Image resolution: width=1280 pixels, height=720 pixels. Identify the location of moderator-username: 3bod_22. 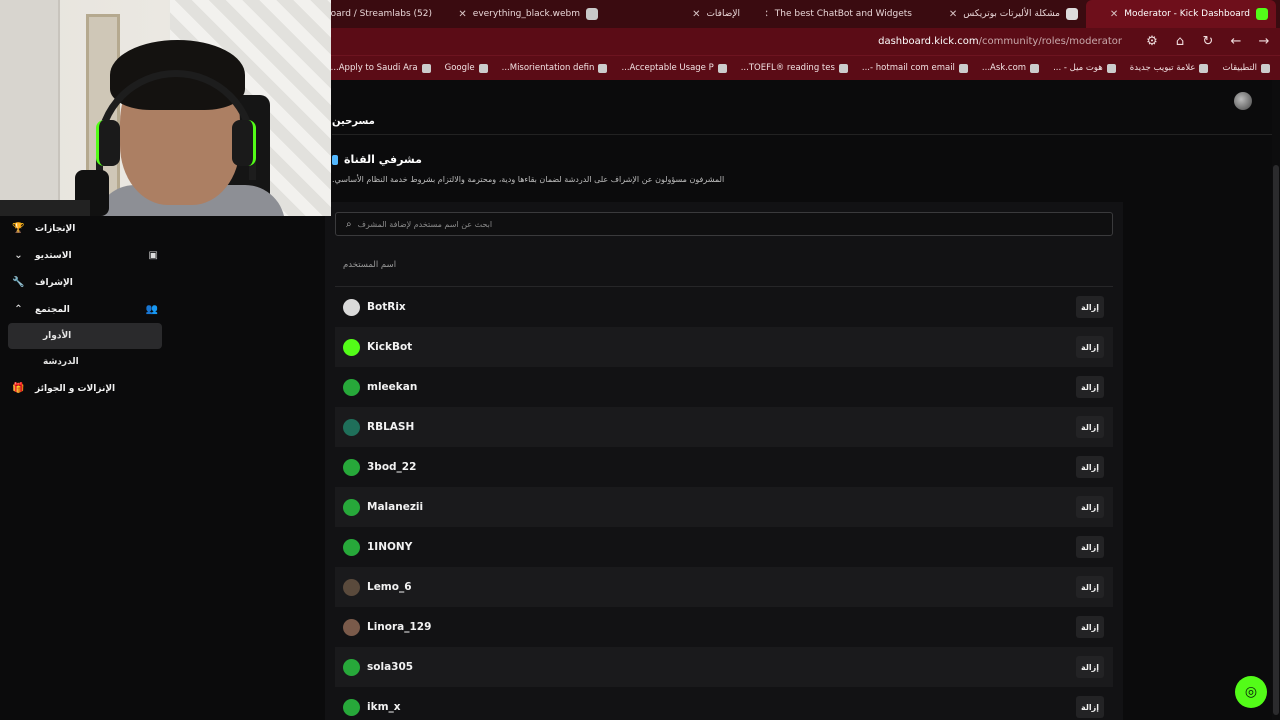
(718, 467).